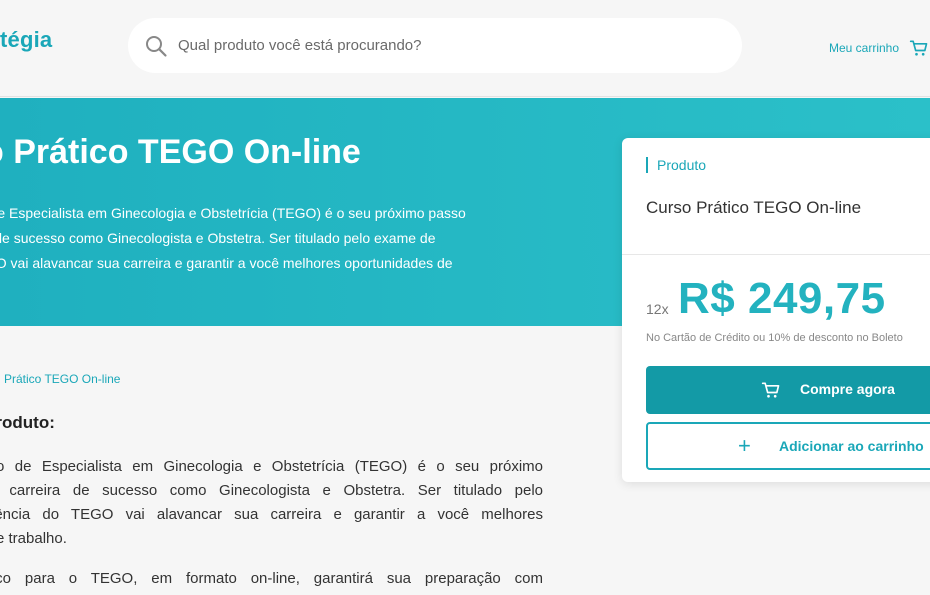 The image size is (930, 595). What do you see at coordinates (156, 46) in the screenshot?
I see `search-icon` at bounding box center [156, 46].